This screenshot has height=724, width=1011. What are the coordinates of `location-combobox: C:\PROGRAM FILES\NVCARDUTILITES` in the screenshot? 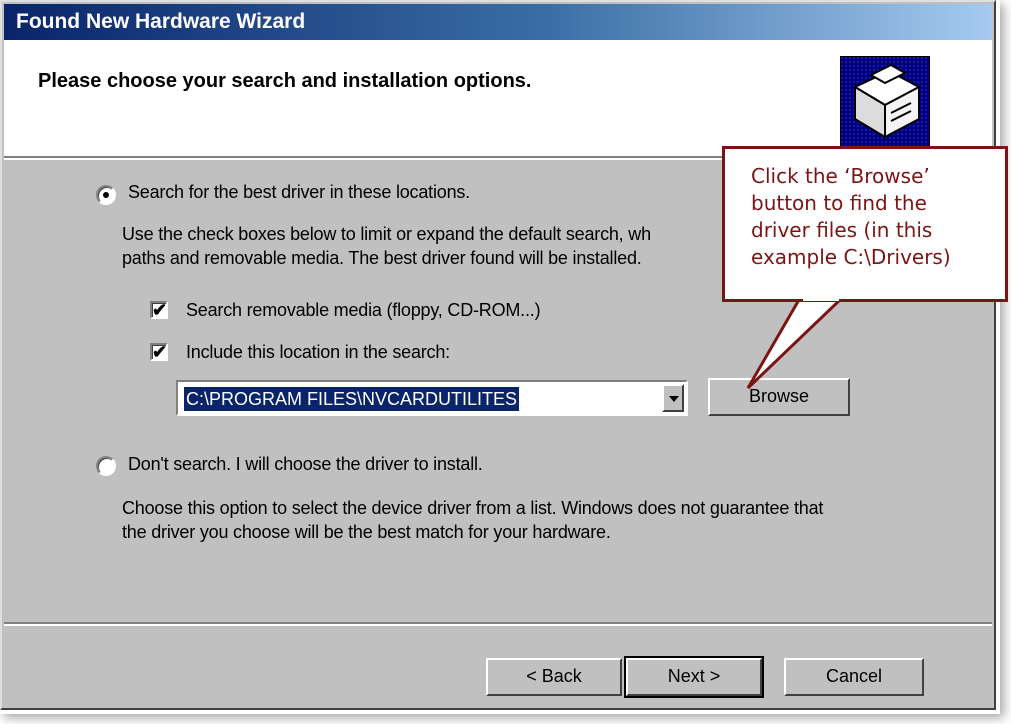 It's located at (432, 398).